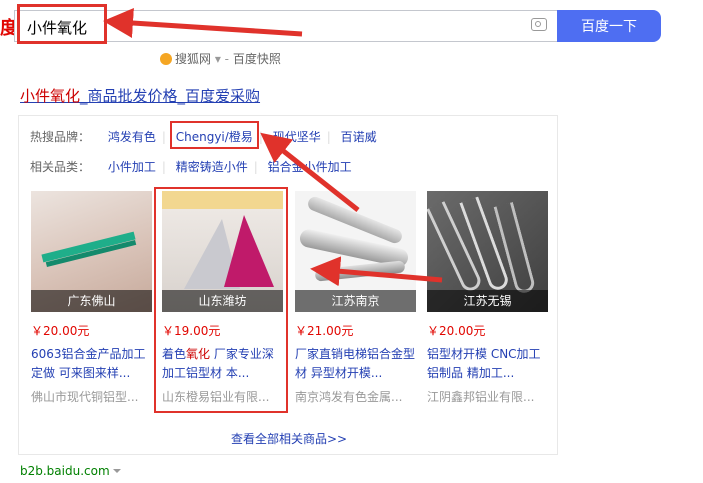 The image size is (703, 483). I want to click on related-link: 精密铸造小件, so click(212, 167).